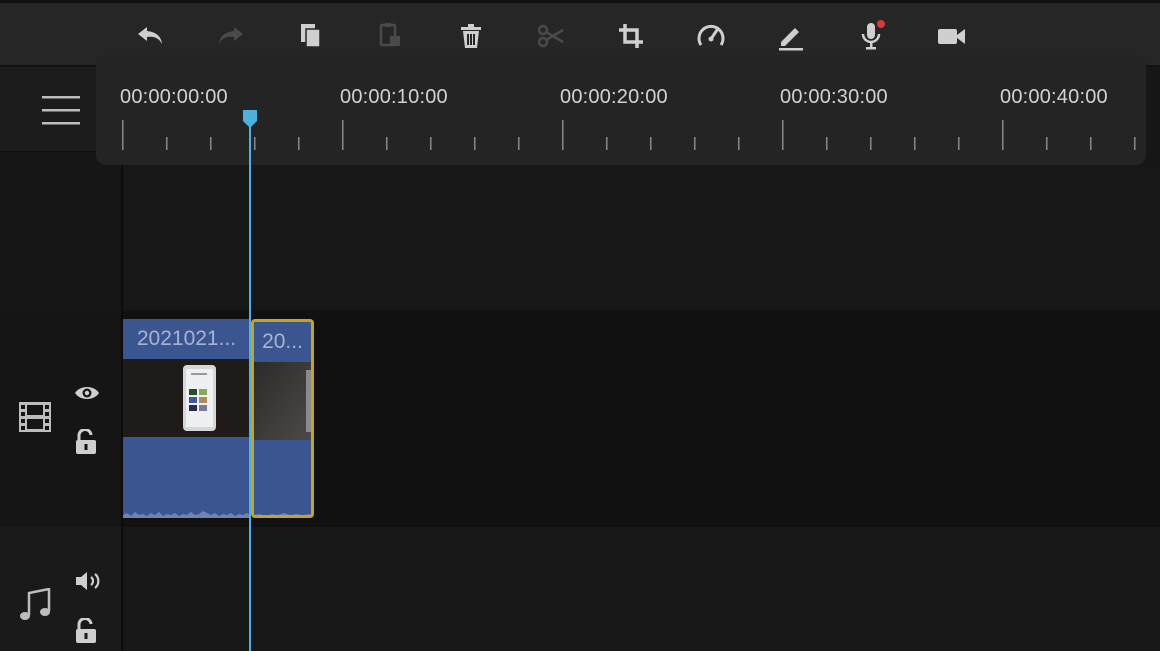 The width and height of the screenshot is (1160, 651). I want to click on speed-button, so click(711, 36).